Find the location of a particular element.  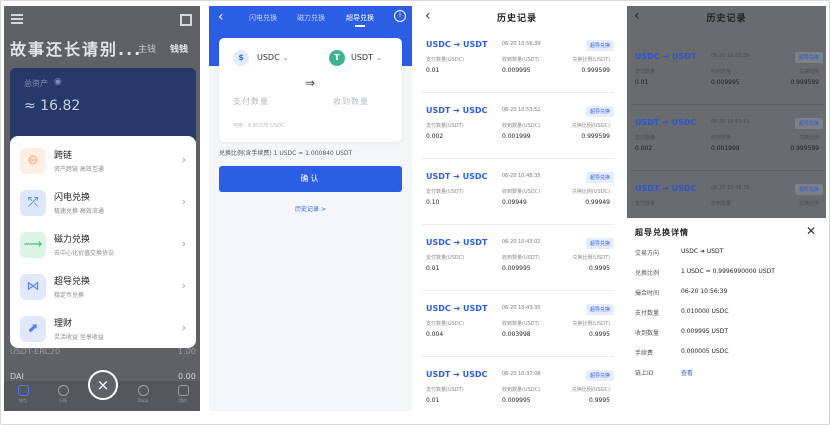

confirm-button: 确认 is located at coordinates (310, 179).